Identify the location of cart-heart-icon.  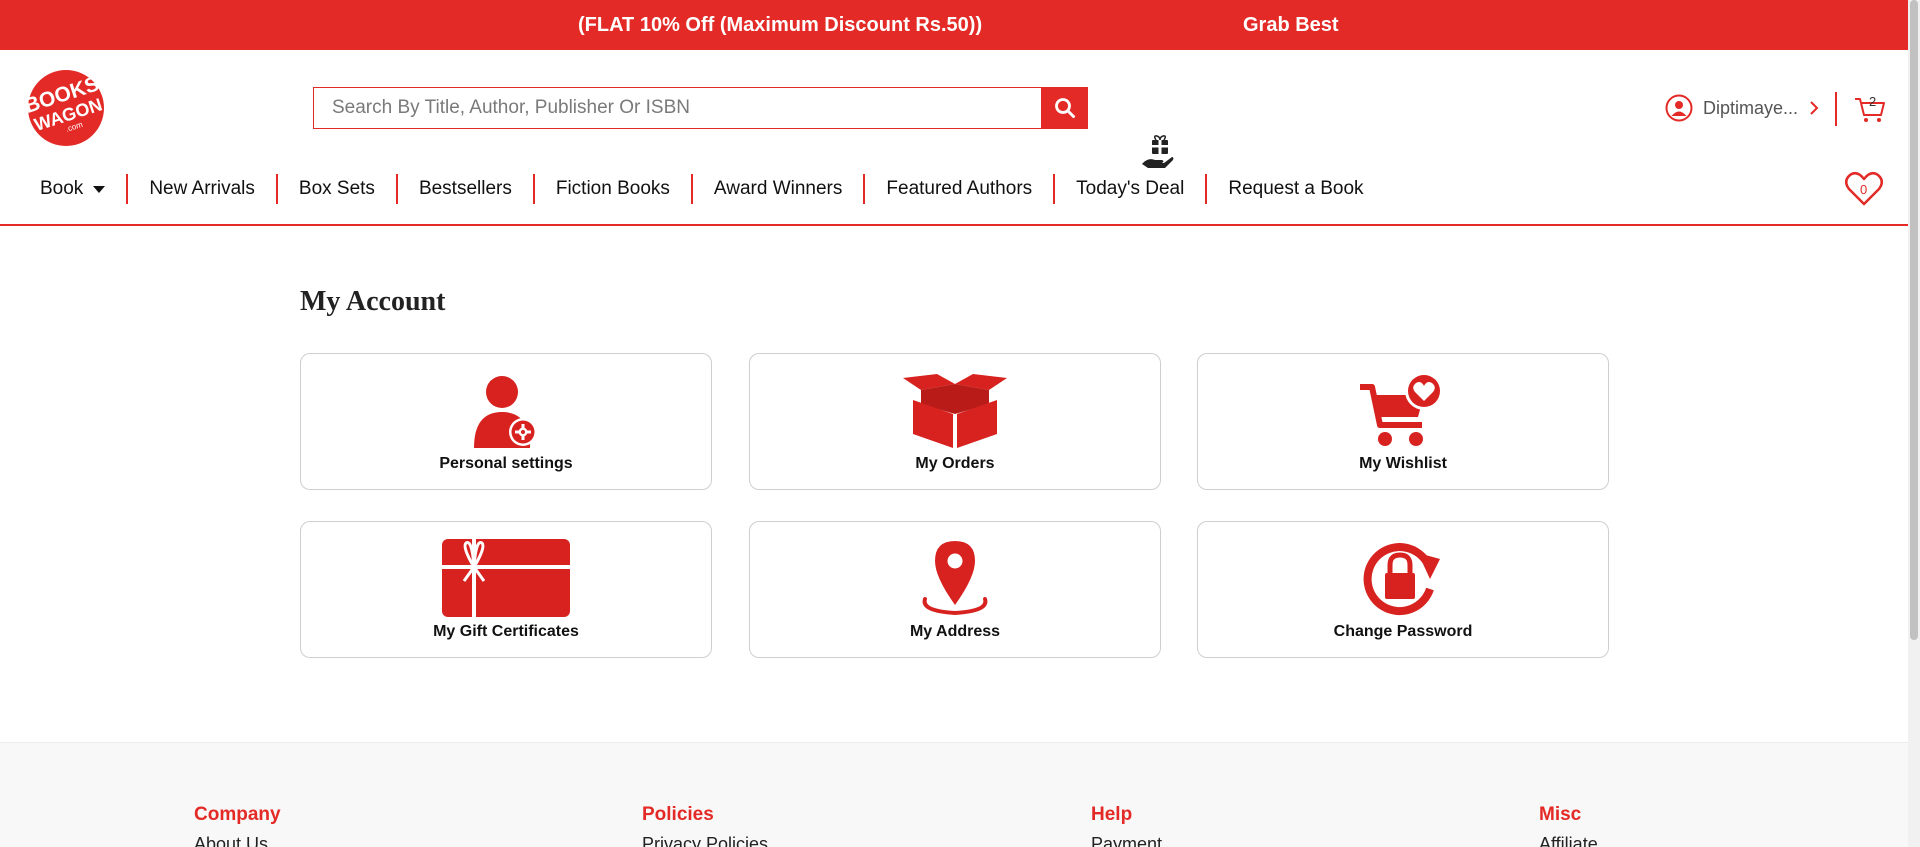
(1401, 409).